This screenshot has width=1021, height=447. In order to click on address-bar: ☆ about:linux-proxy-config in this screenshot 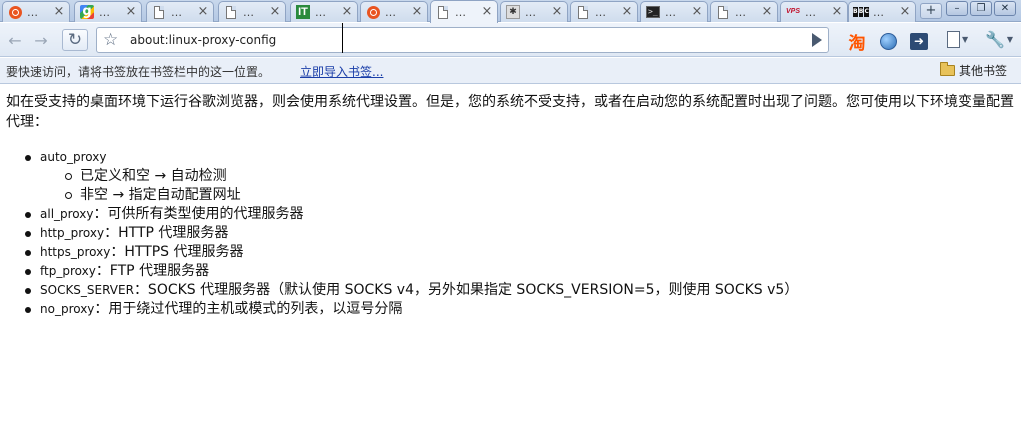, I will do `click(462, 38)`.